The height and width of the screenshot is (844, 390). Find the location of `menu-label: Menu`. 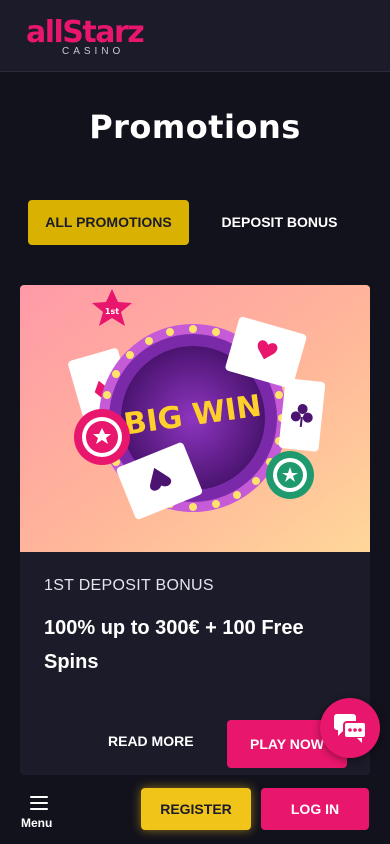

menu-label: Menu is located at coordinates (37, 823).